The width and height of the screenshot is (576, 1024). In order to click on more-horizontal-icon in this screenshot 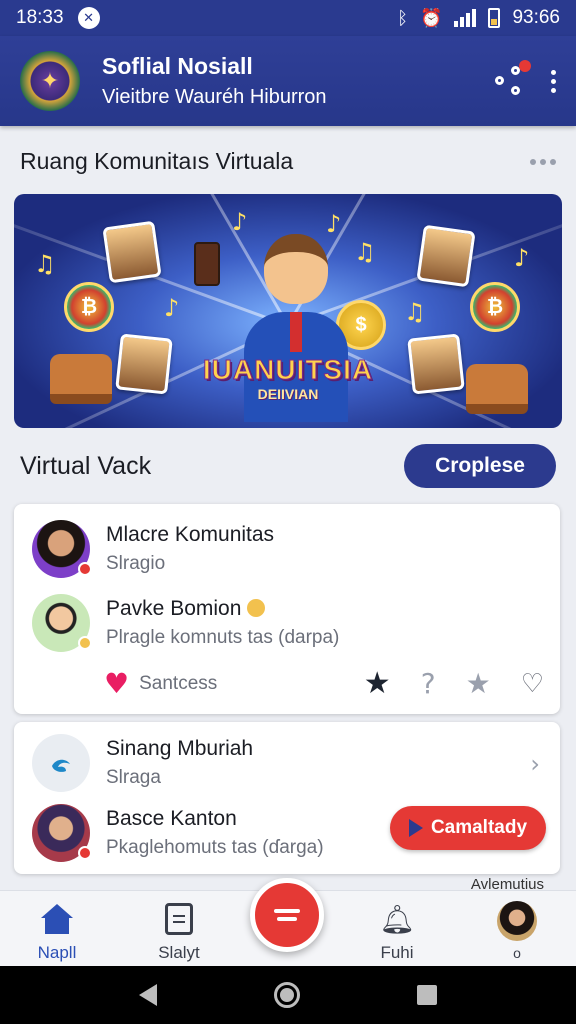, I will do `click(543, 161)`.